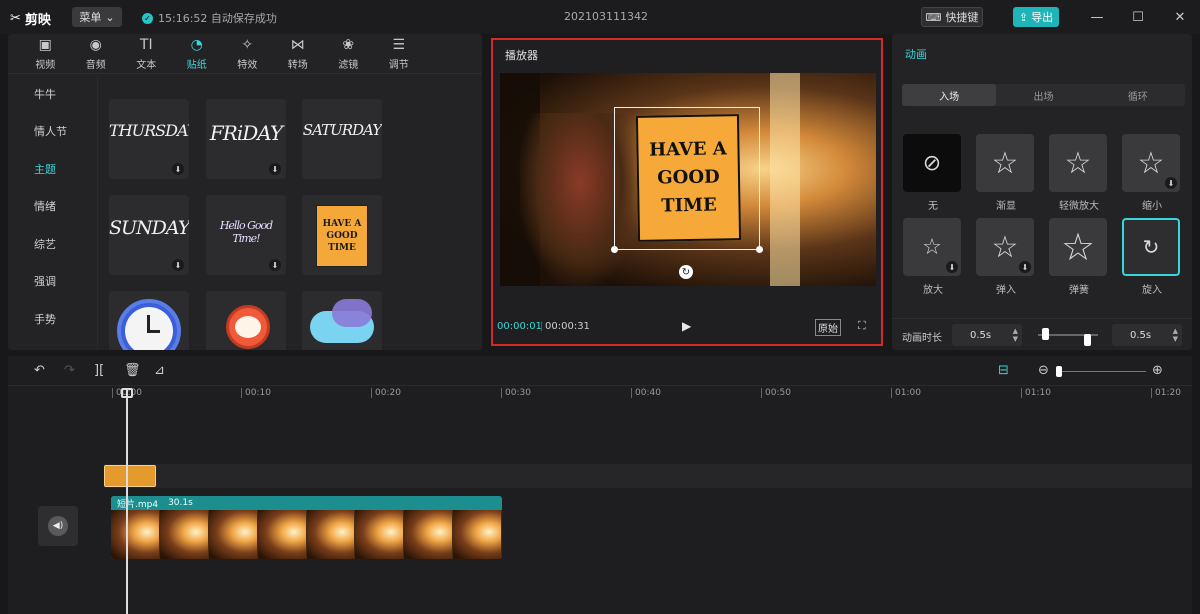 This screenshot has width=1200, height=614. I want to click on sticker-tile: Hello Good Time! ⬇, so click(246, 235).